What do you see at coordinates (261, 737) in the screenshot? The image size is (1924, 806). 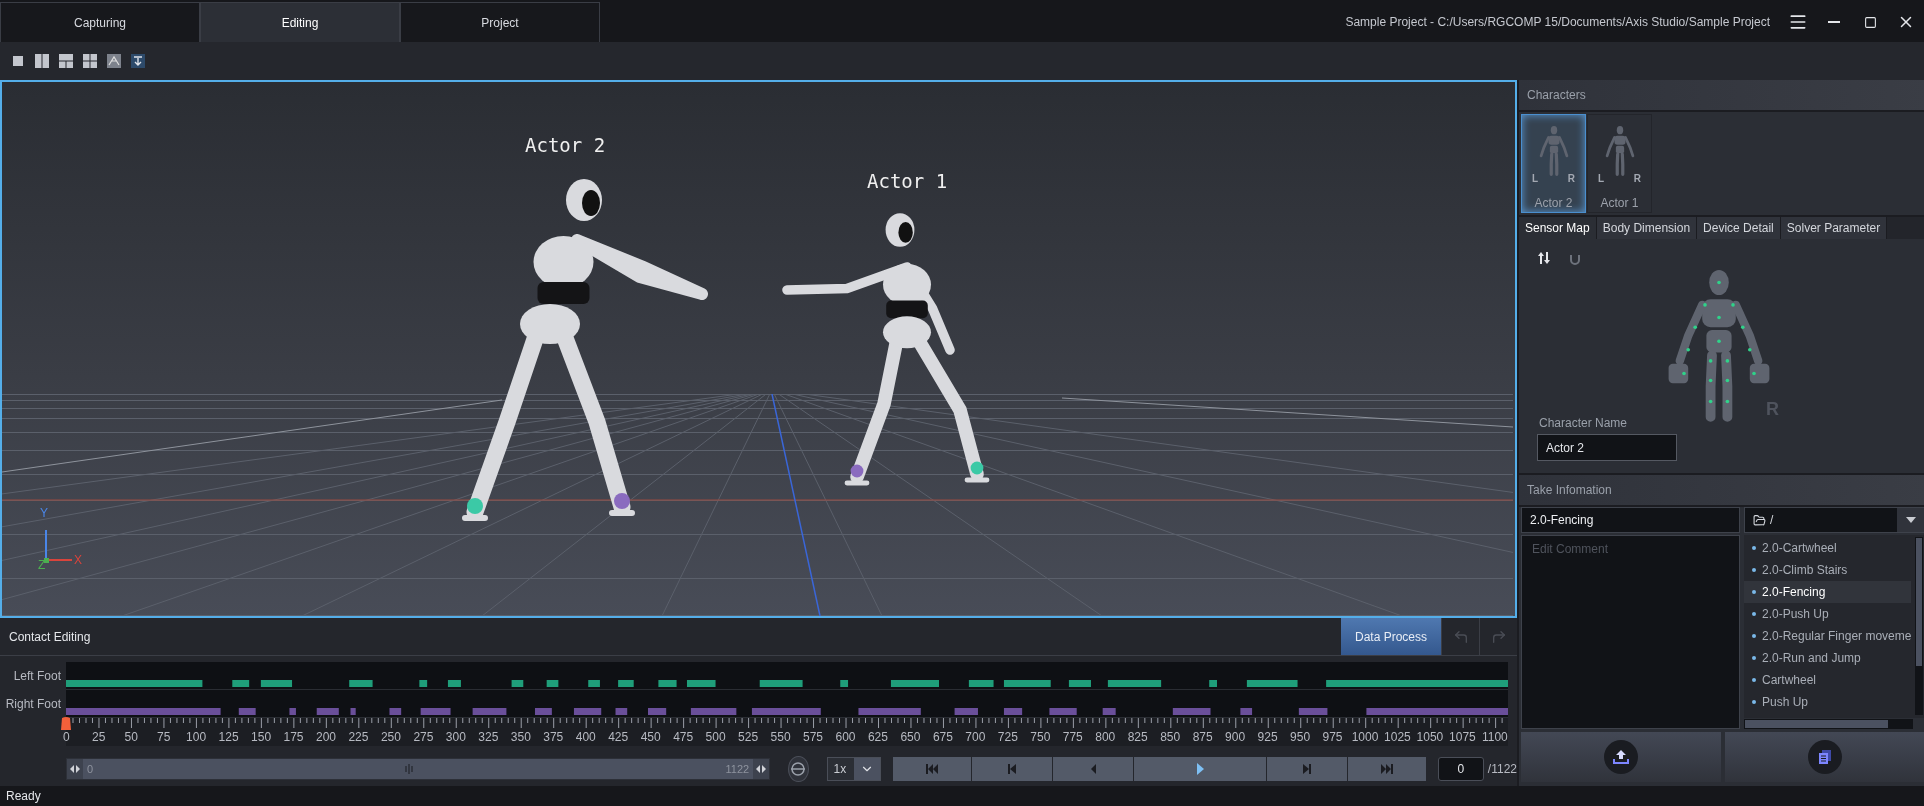 I see `ruler-label: 150` at bounding box center [261, 737].